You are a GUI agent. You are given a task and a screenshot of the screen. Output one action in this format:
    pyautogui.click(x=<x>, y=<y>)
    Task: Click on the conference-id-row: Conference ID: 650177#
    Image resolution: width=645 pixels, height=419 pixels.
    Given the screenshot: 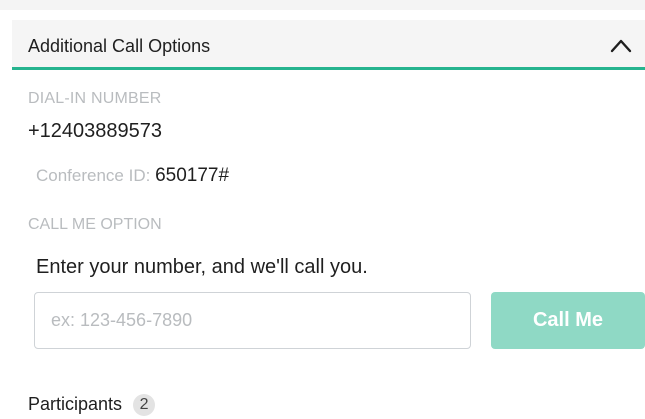 What is the action you would take?
    pyautogui.click(x=132, y=176)
    